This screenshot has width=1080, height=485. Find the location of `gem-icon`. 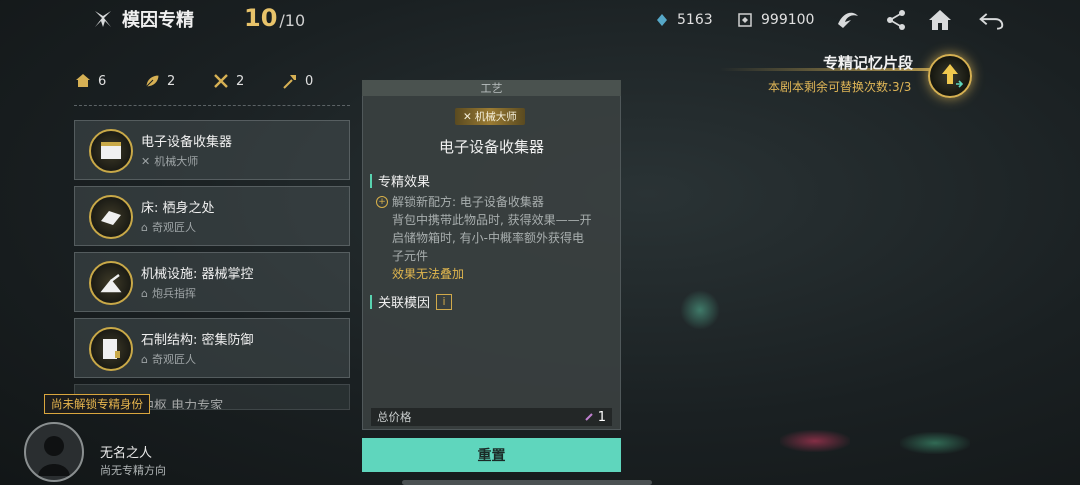

gem-icon is located at coordinates (662, 20).